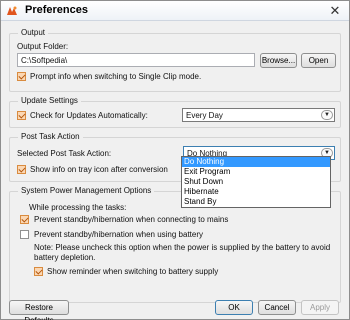 The height and width of the screenshot is (320, 350). Describe the element at coordinates (24, 234) in the screenshot. I see `prevent-battery-checkbox` at that location.